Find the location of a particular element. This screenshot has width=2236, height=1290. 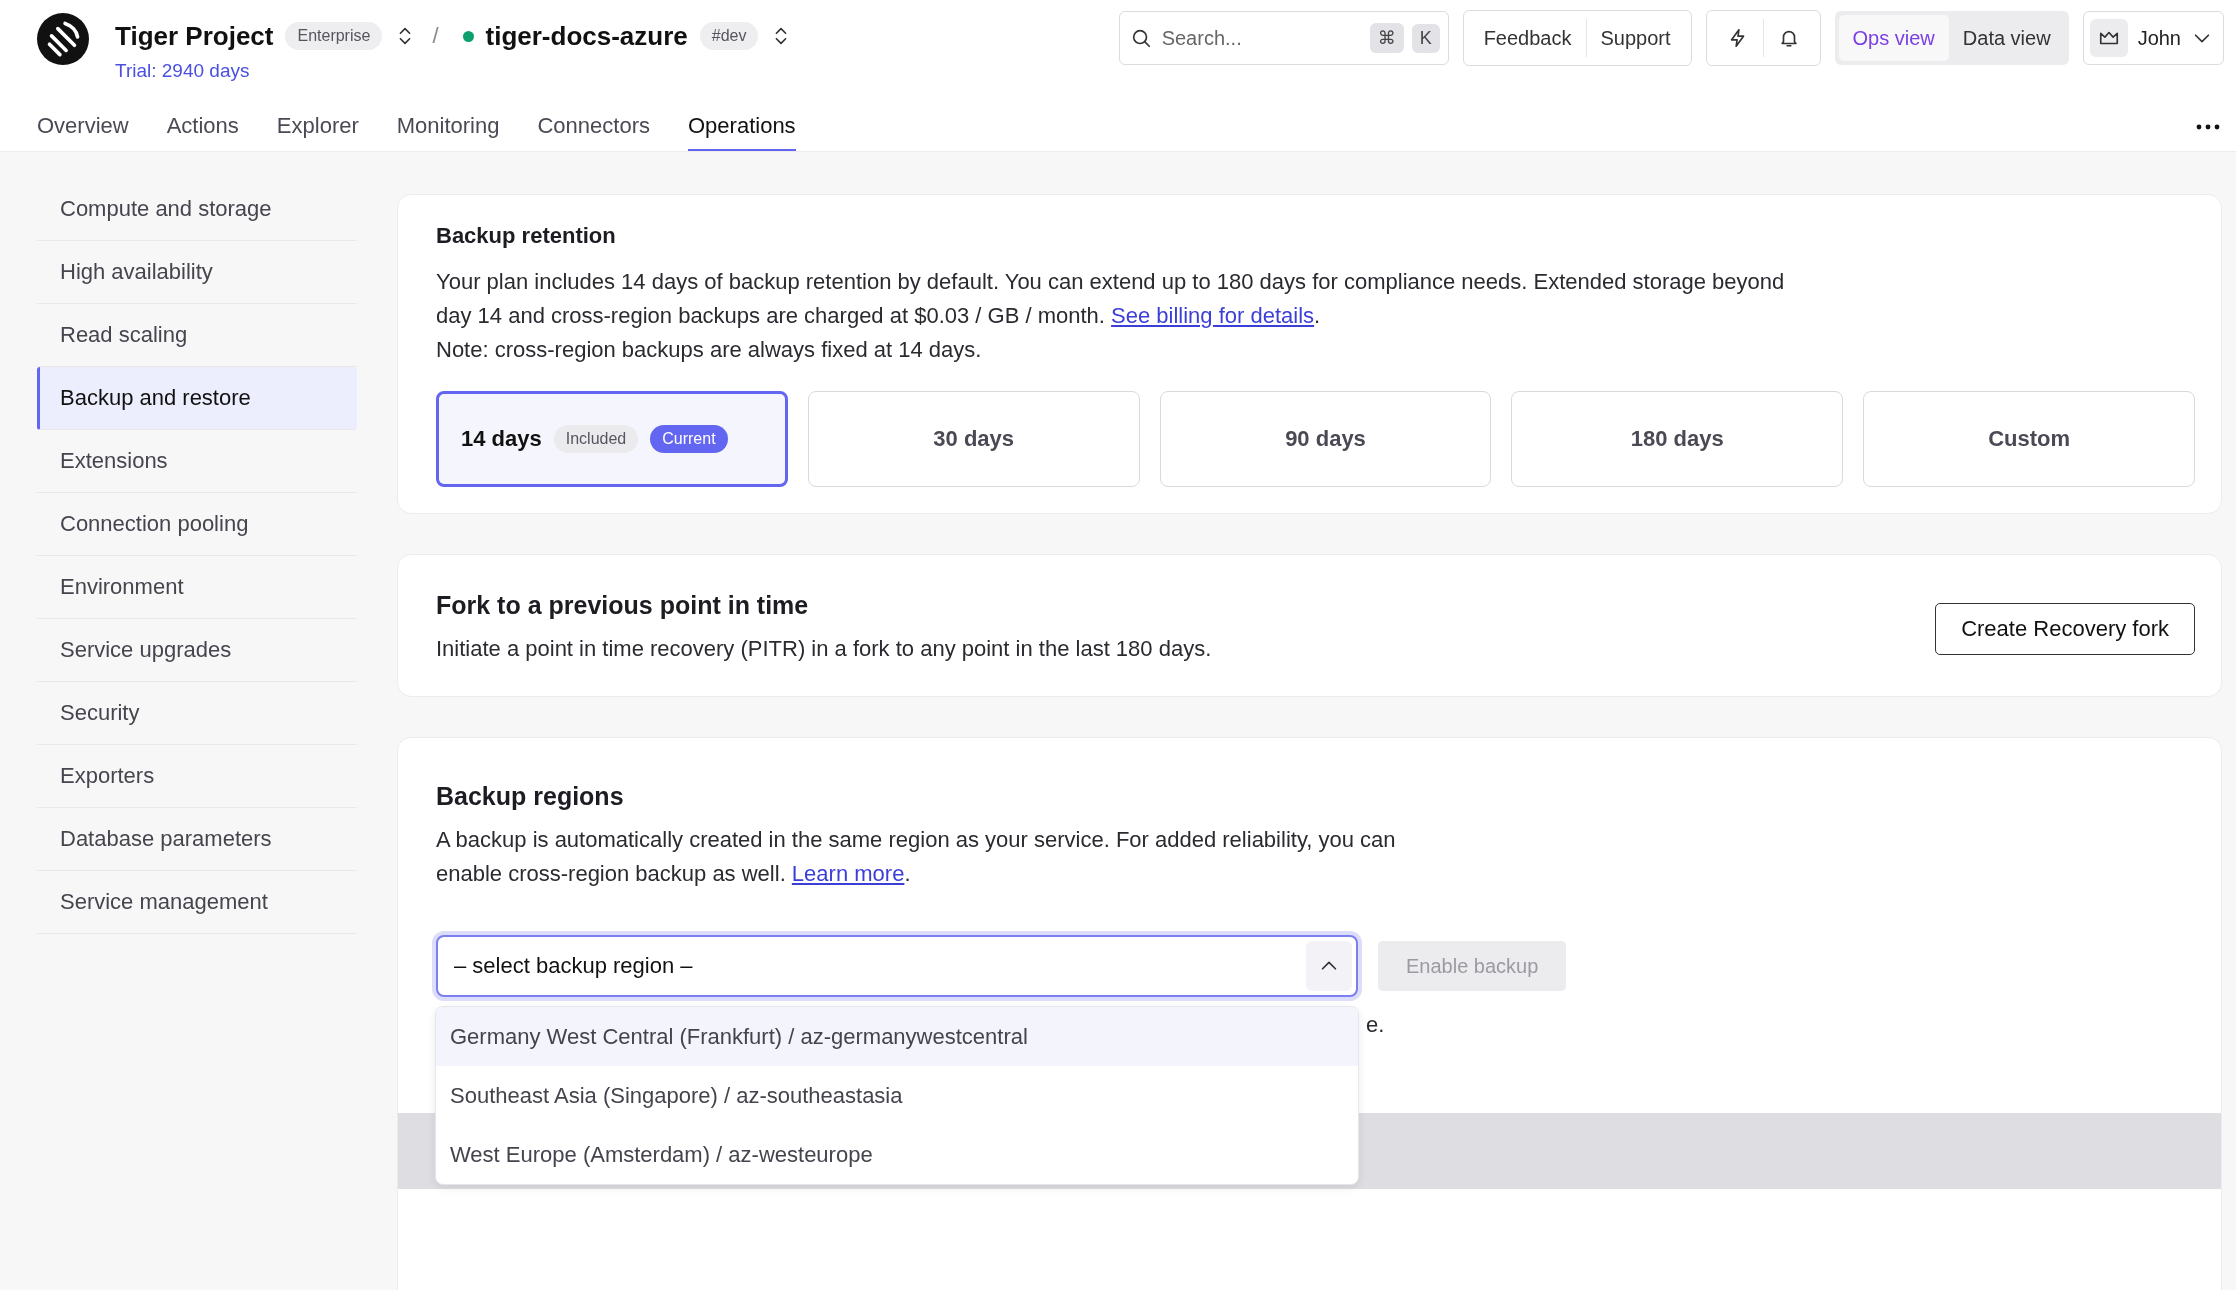

section-title: Backup regions is located at coordinates (530, 796).